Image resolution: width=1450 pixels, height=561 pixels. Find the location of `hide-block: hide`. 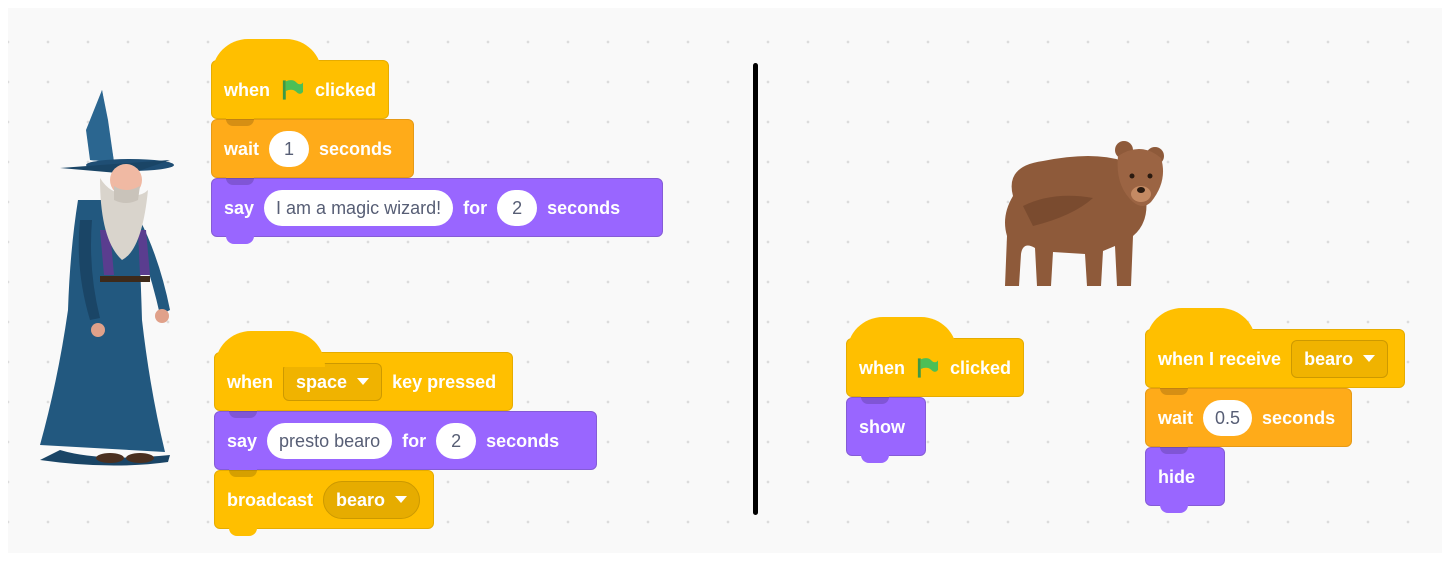

hide-block: hide is located at coordinates (1185, 480).